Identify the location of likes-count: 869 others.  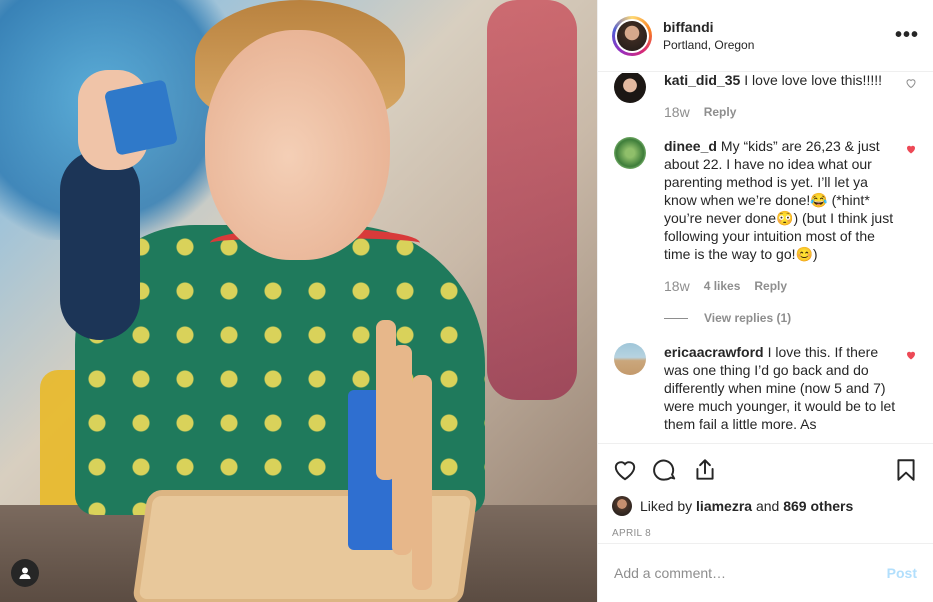
(818, 506).